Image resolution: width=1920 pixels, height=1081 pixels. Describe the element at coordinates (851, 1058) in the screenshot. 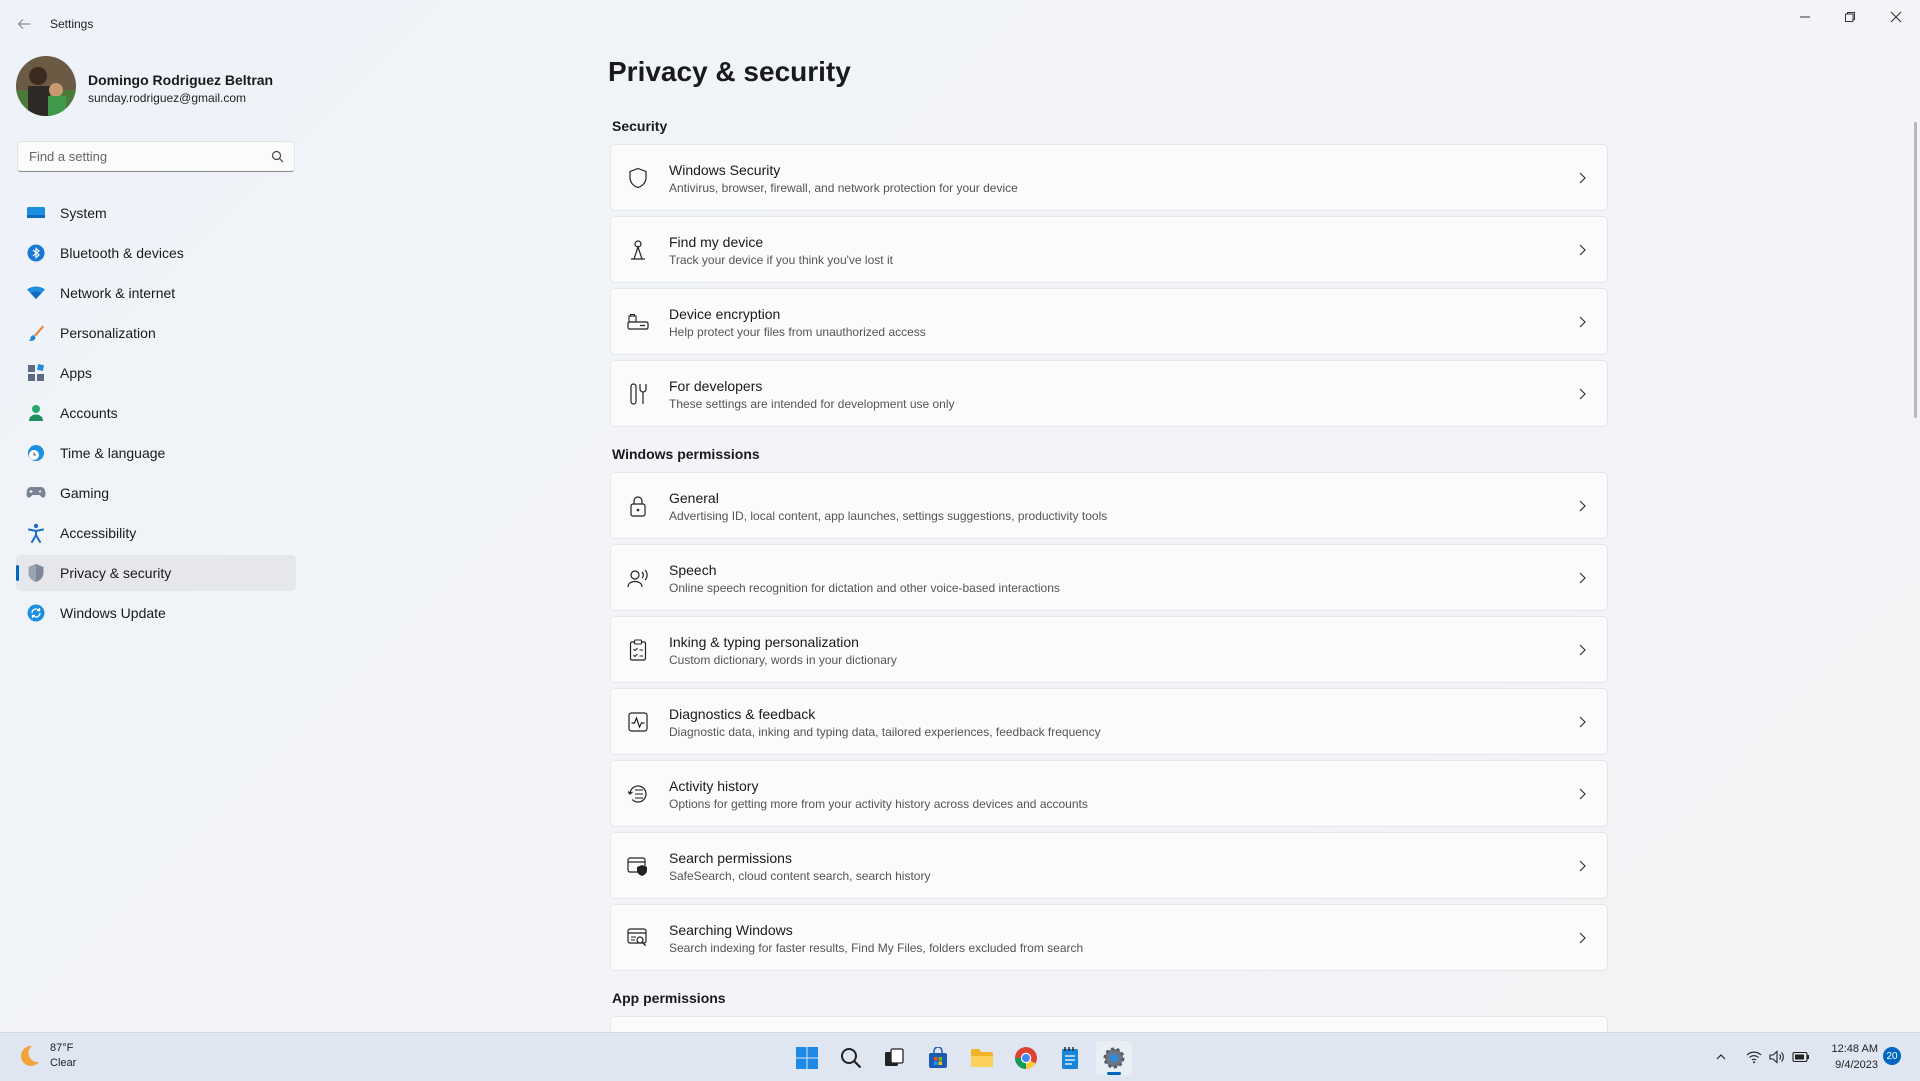

I see `taskbar-search-button` at that location.